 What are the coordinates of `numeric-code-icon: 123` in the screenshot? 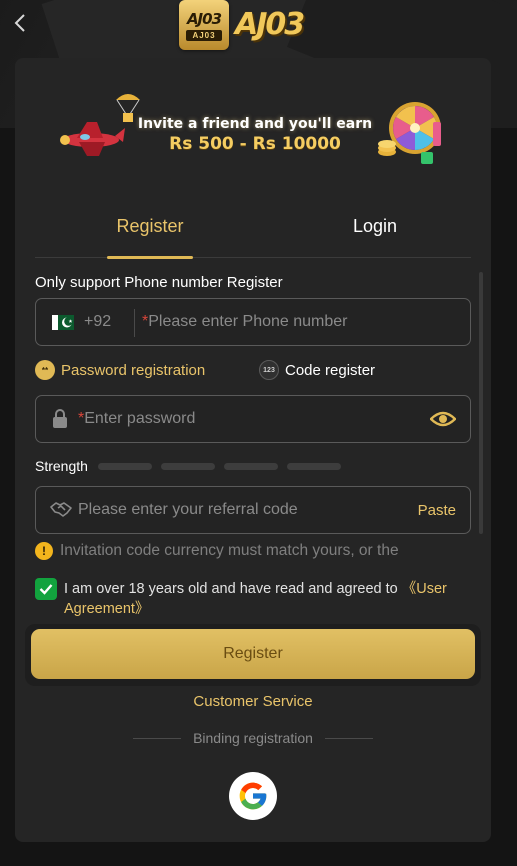 It's located at (269, 370).